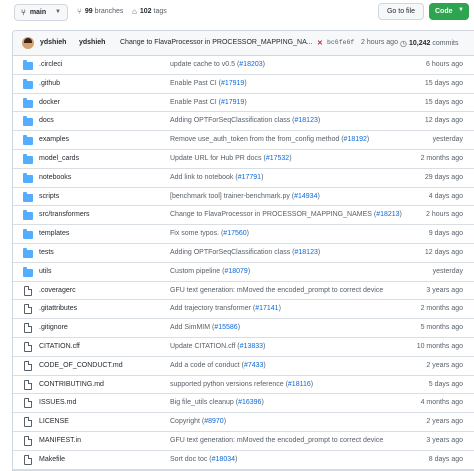 The width and height of the screenshot is (474, 471). I want to click on file-name-link: Makefile, so click(52, 459).